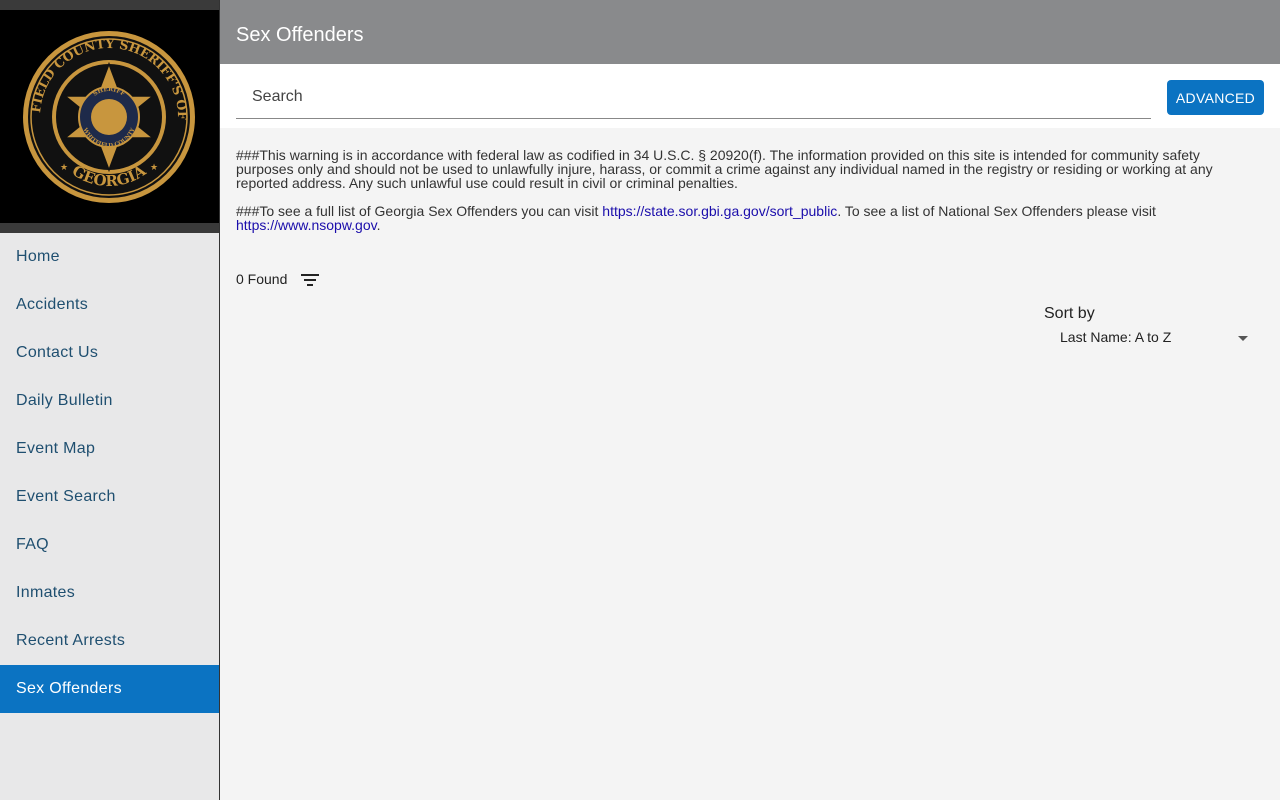 The height and width of the screenshot is (800, 1280). Describe the element at coordinates (109, 545) in the screenshot. I see `sidebar-item-faq: FAQ` at that location.